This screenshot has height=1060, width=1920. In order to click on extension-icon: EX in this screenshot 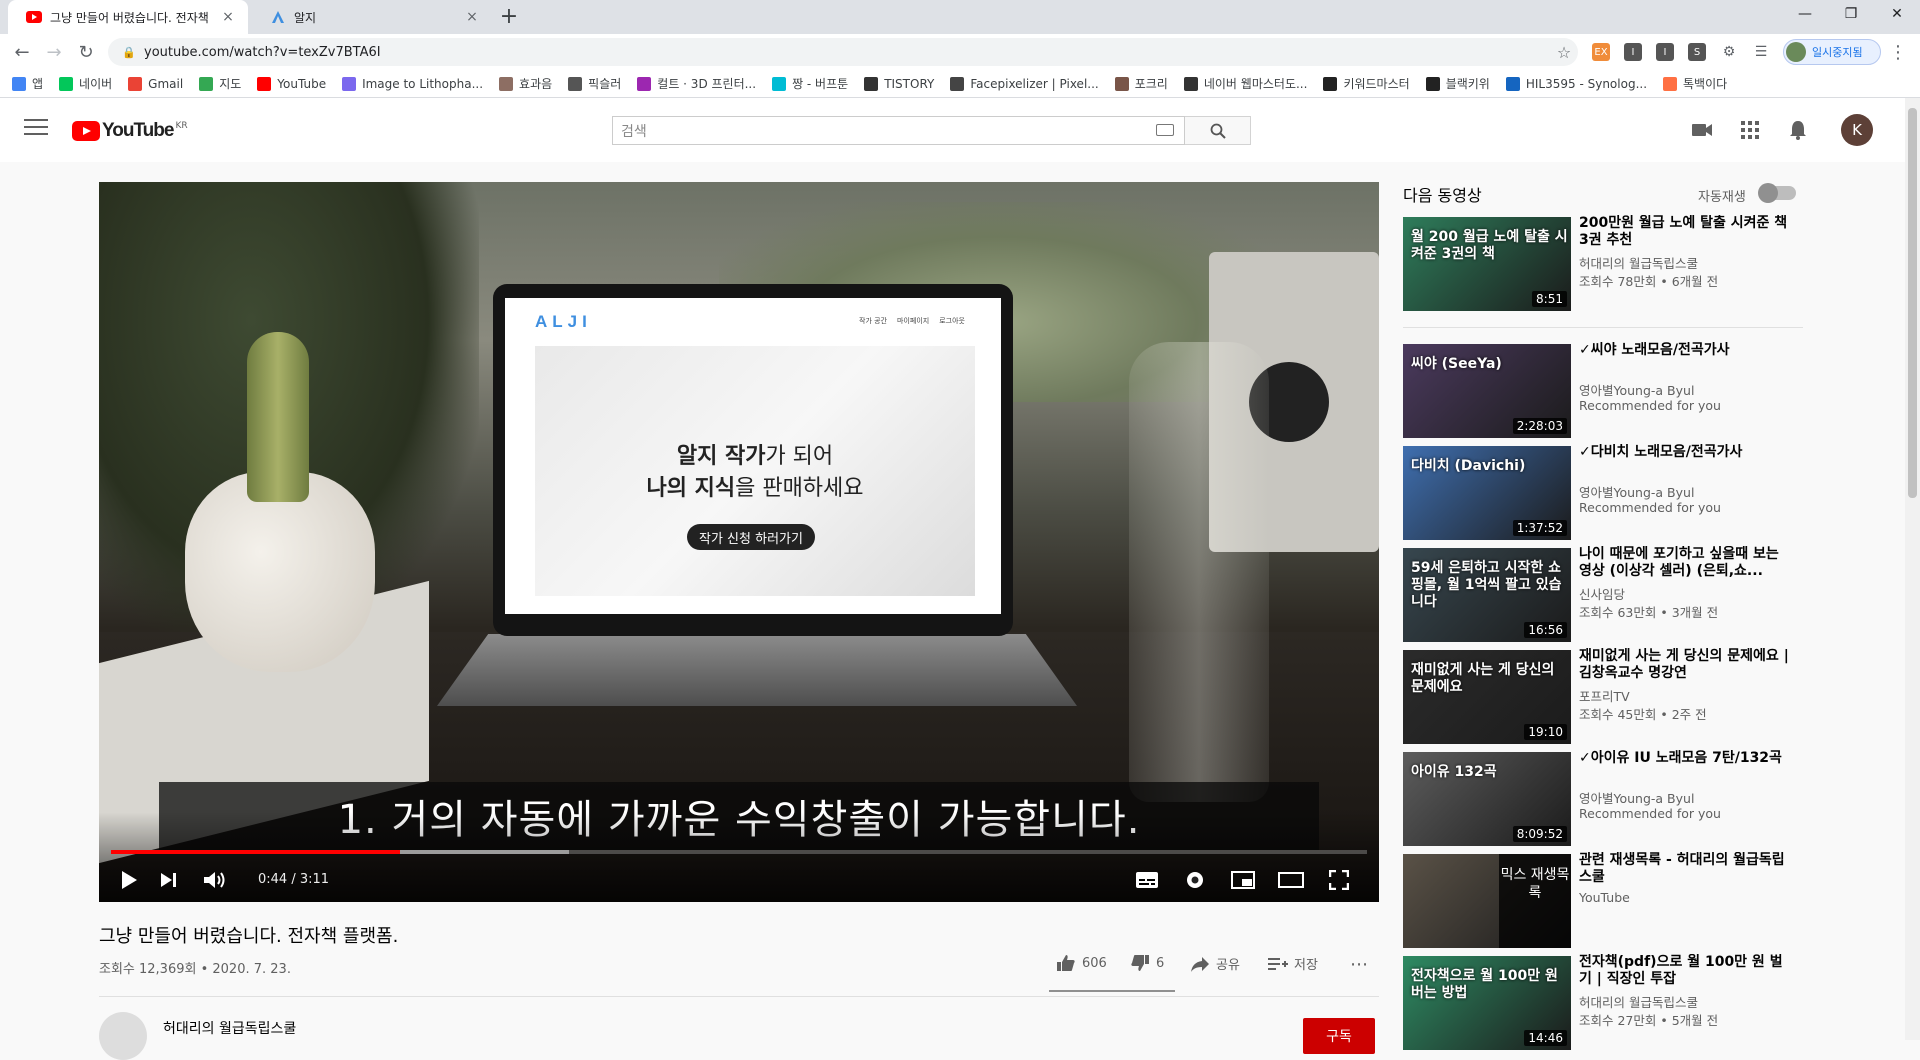, I will do `click(1601, 52)`.